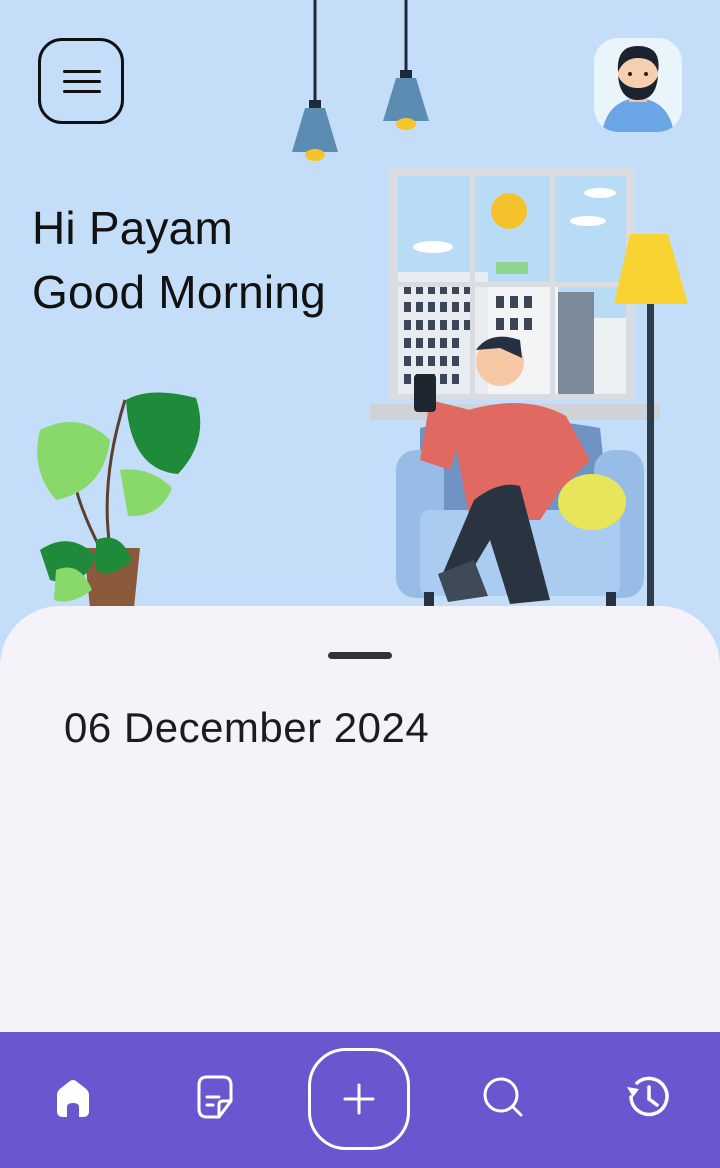  I want to click on nav-search-button, so click(503, 1097).